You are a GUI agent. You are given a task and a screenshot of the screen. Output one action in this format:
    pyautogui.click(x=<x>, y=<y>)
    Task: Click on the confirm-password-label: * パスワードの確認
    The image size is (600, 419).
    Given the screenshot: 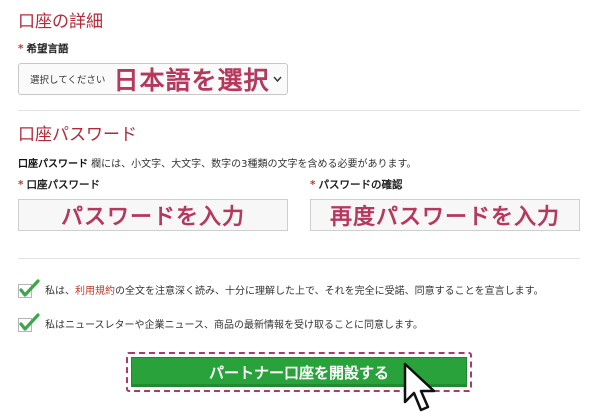 What is the action you would take?
    pyautogui.click(x=356, y=185)
    